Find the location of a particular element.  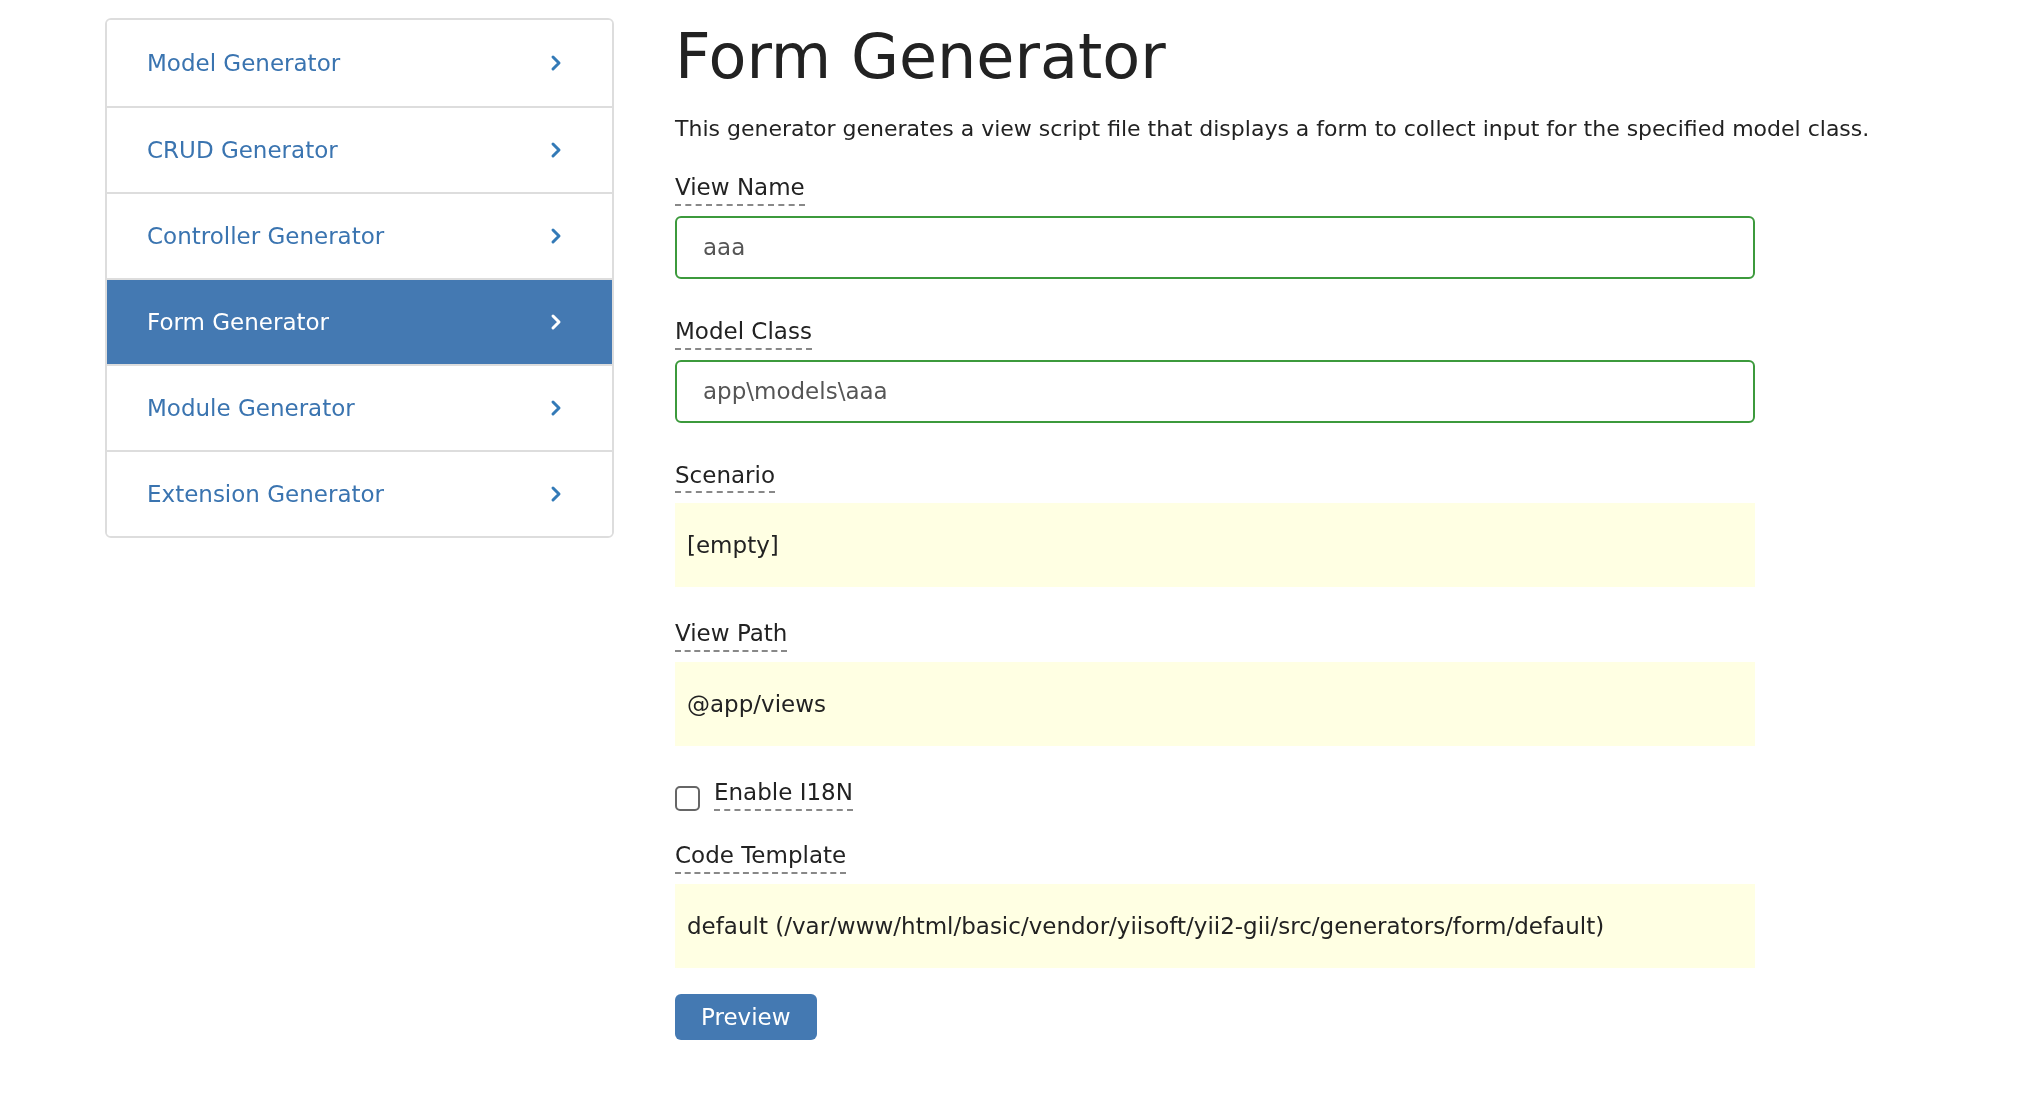

field-label: View Path is located at coordinates (731, 635).